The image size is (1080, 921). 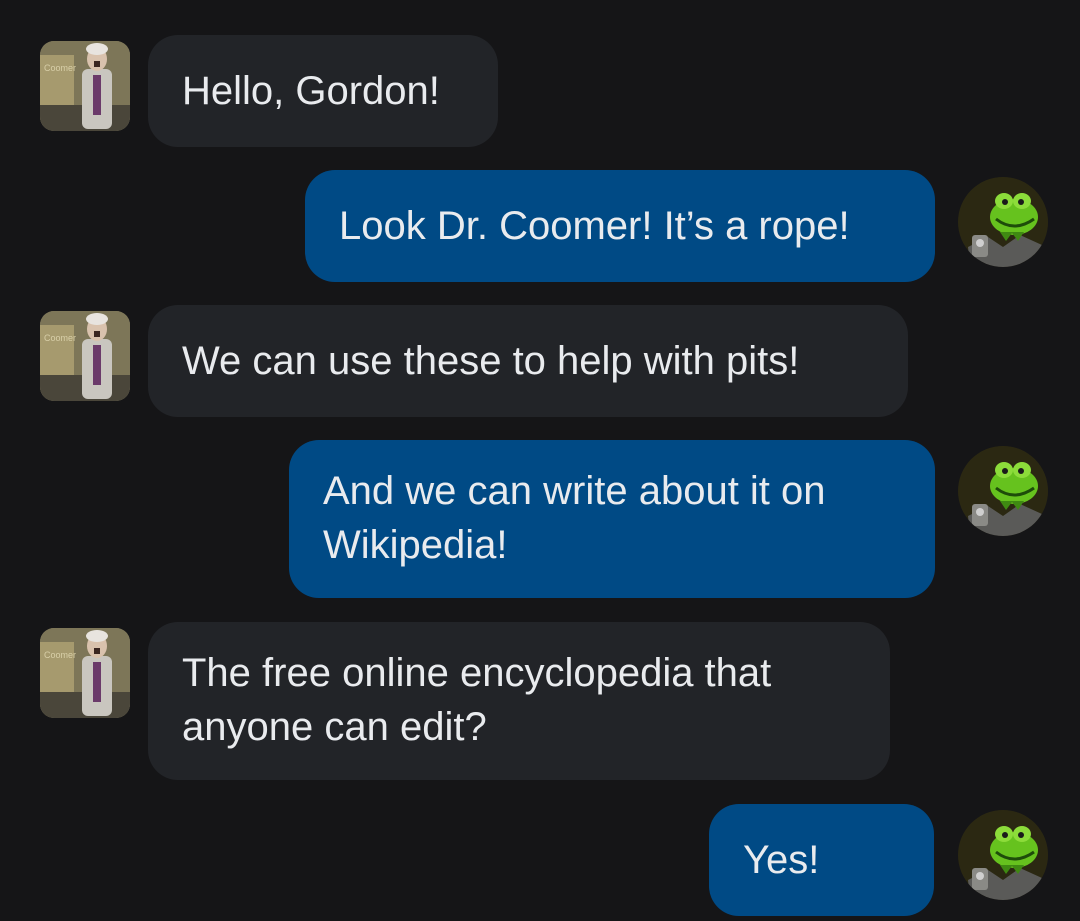 I want to click on message-bubble-incoming: Hello, Gordon!, so click(x=323, y=91).